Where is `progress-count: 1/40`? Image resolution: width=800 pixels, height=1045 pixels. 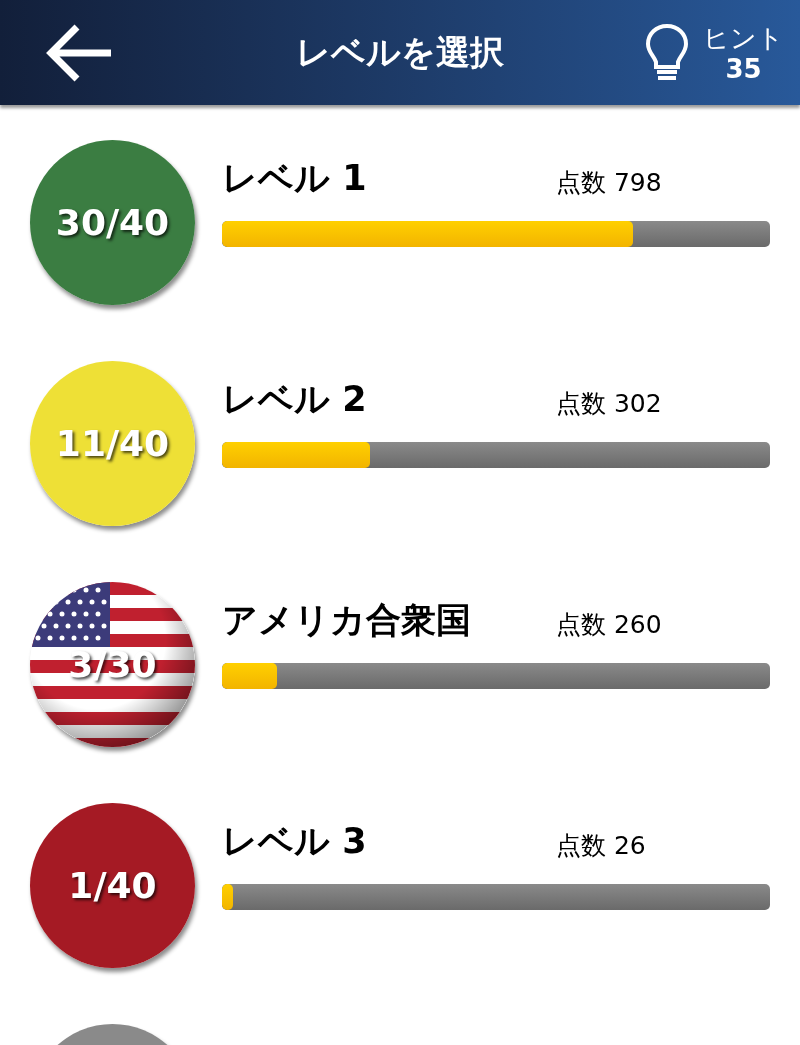
progress-count: 1/40 is located at coordinates (112, 885).